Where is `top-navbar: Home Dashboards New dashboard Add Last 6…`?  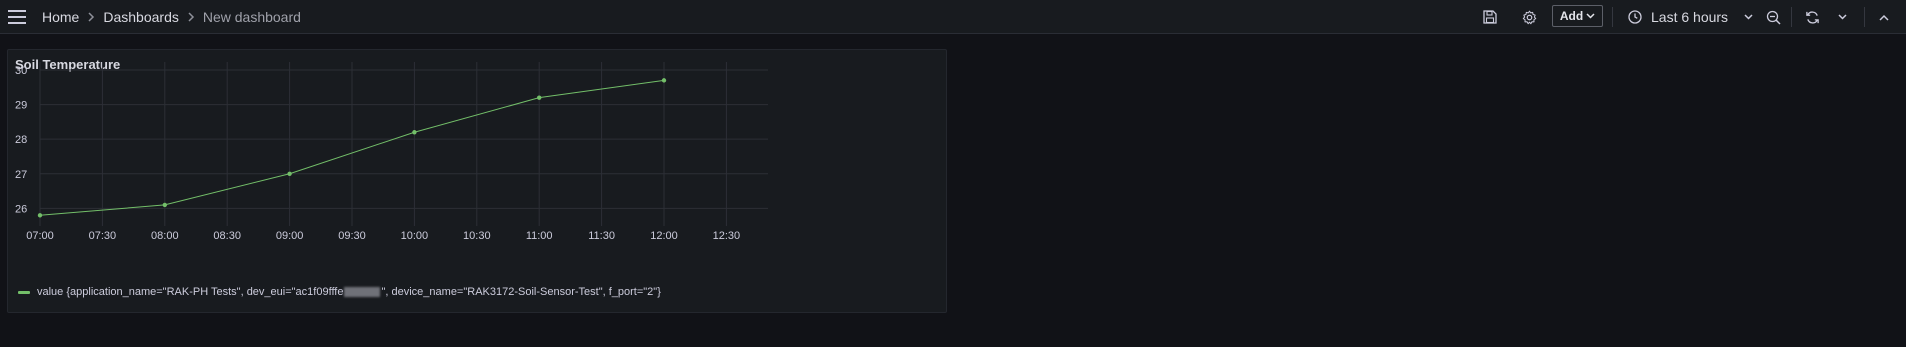 top-navbar: Home Dashboards New dashboard Add Last 6… is located at coordinates (953, 17).